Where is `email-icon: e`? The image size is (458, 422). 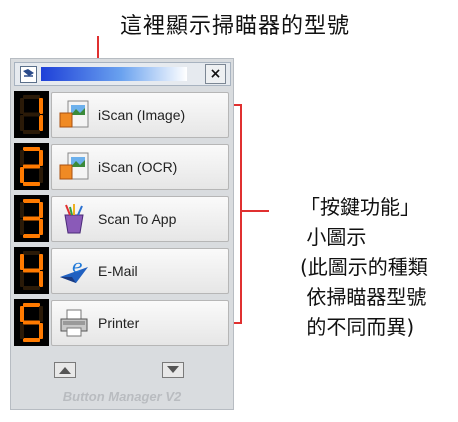
email-icon: e is located at coordinates (74, 269).